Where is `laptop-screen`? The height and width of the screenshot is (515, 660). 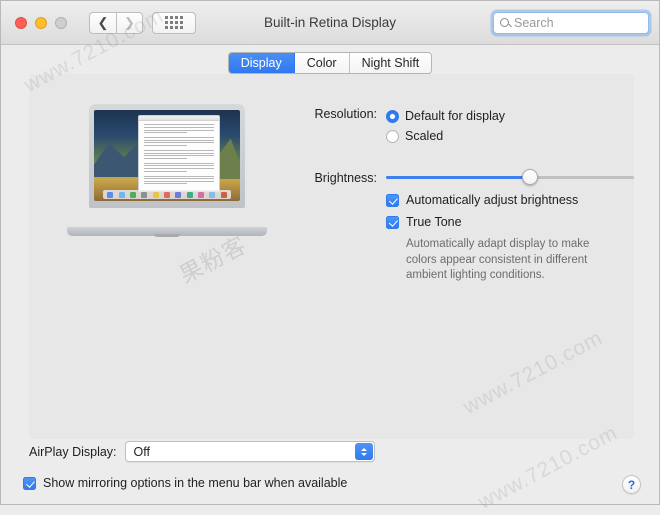
laptop-screen is located at coordinates (167, 155).